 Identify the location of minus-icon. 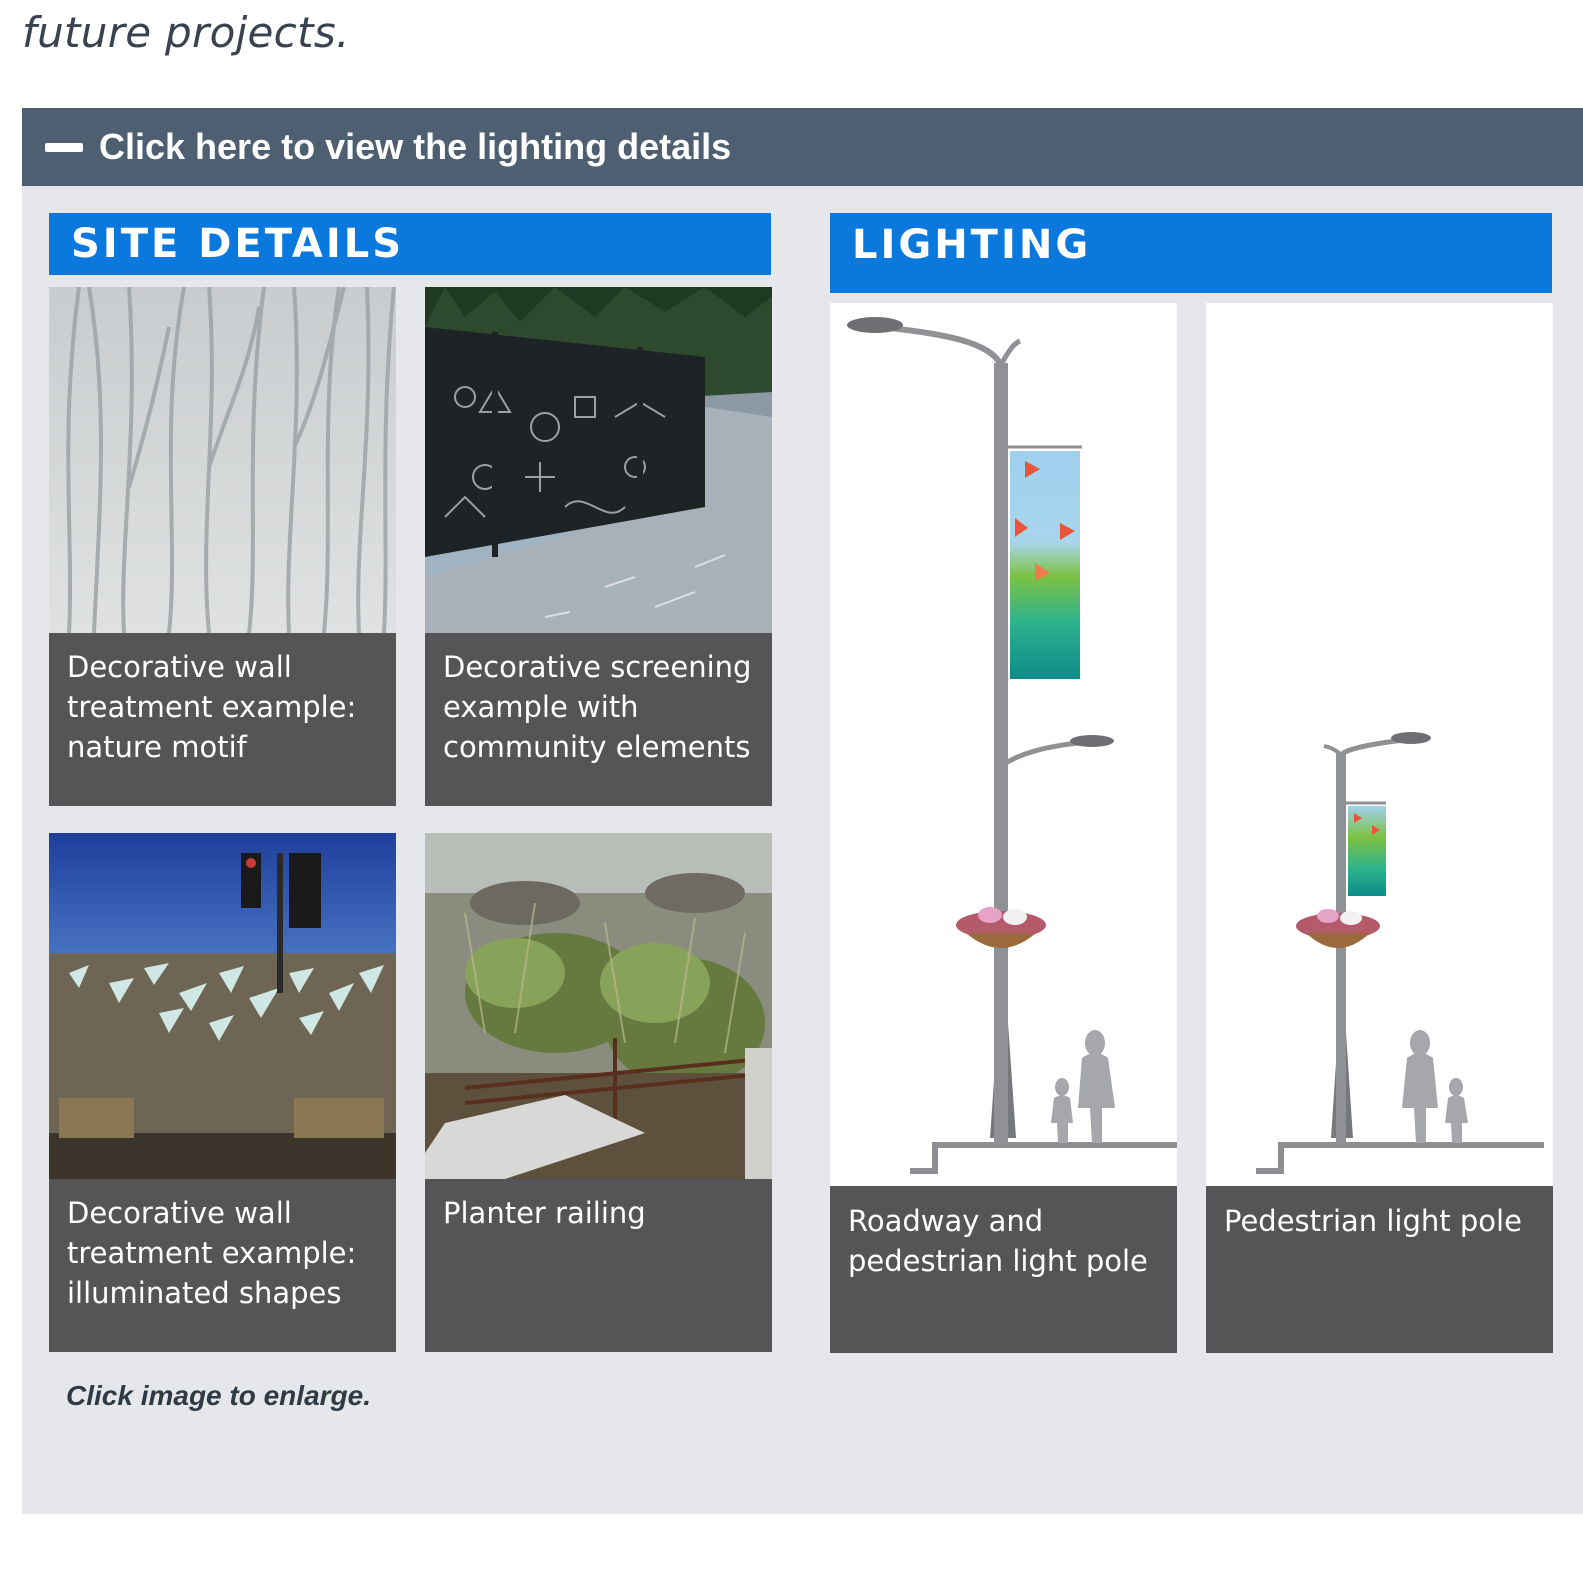
(64, 147).